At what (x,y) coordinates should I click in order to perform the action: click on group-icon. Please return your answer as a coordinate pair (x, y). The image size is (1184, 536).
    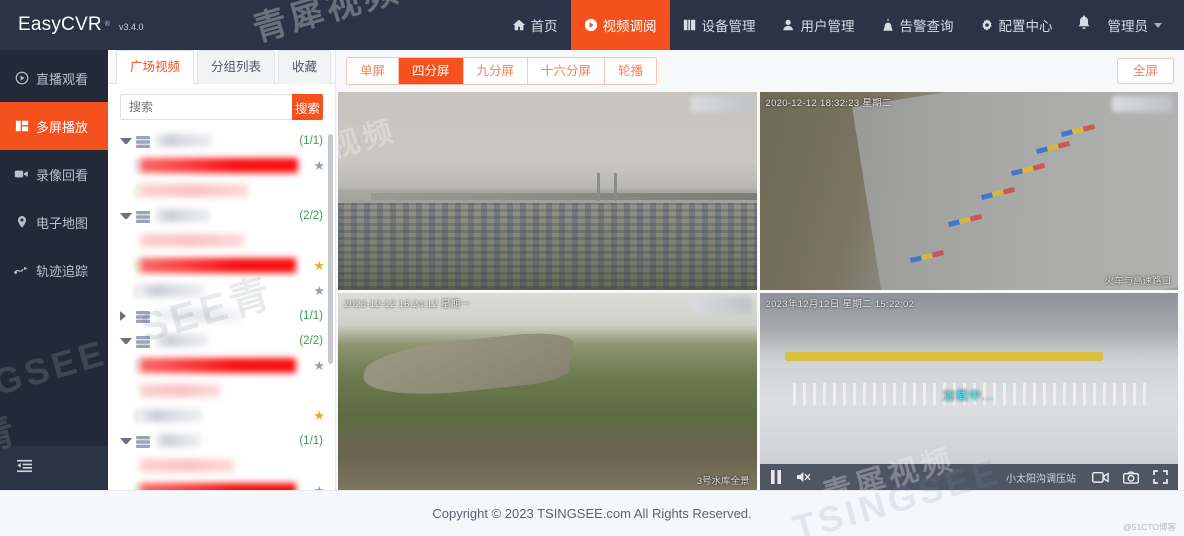
    Looking at the image, I should click on (143, 341).